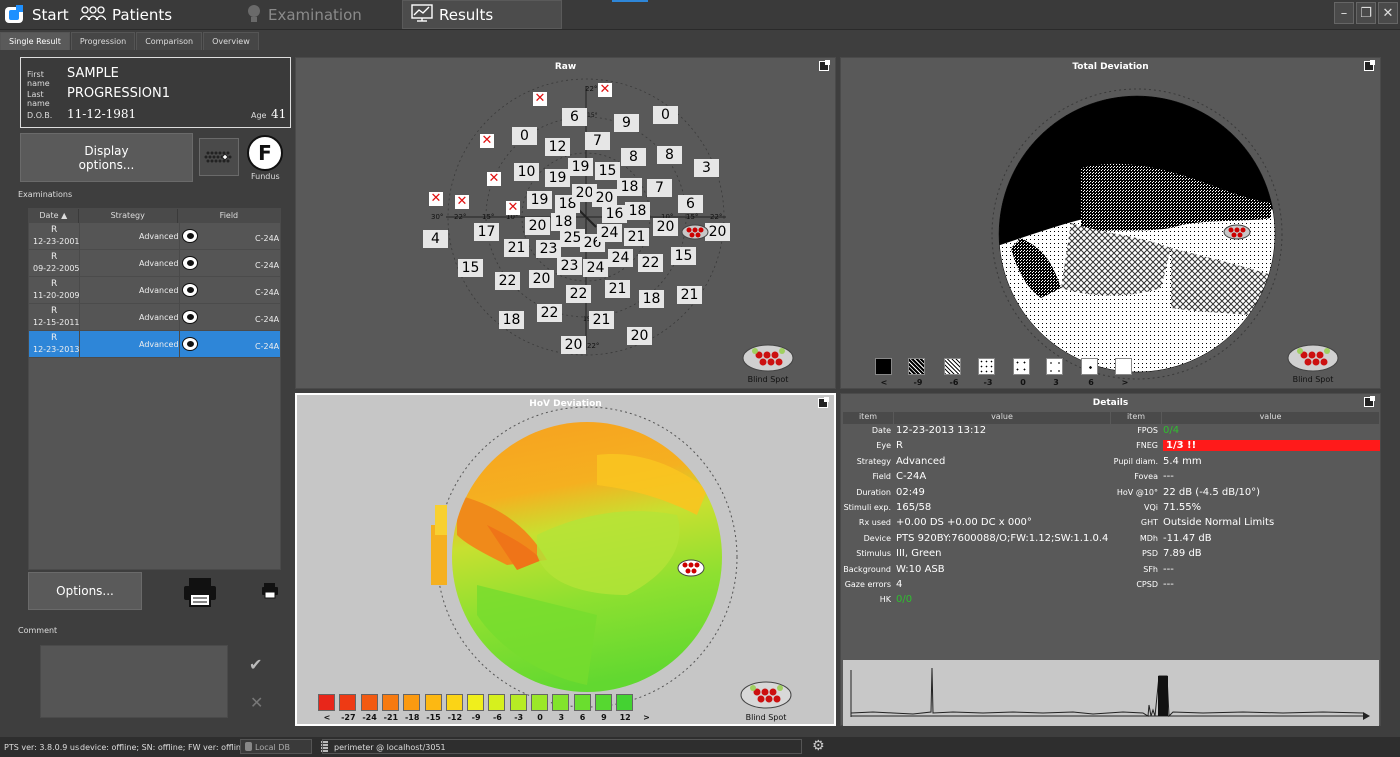 The image size is (1400, 757). What do you see at coordinates (38, 630) in the screenshot?
I see `comment-label: Comment` at bounding box center [38, 630].